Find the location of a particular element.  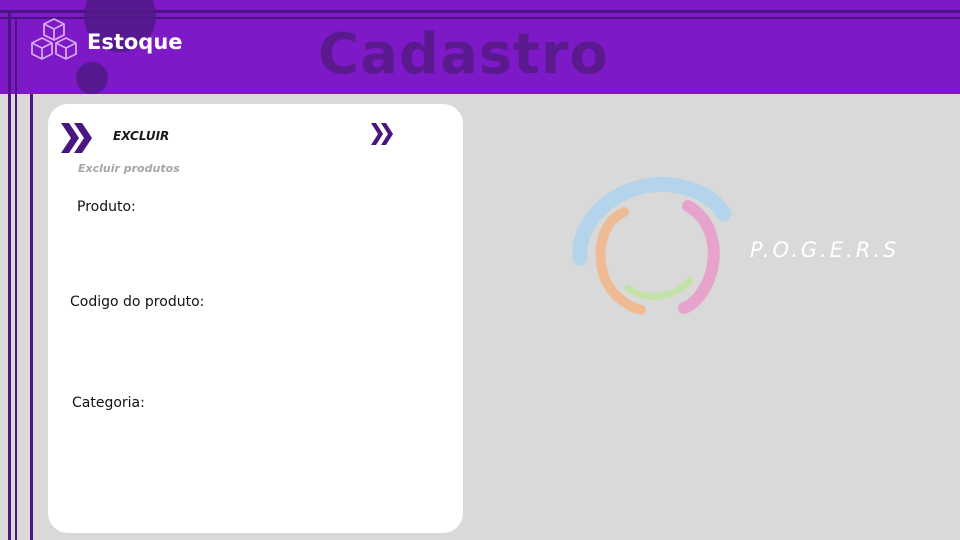

section-title: EXCLUIR is located at coordinates (141, 136).